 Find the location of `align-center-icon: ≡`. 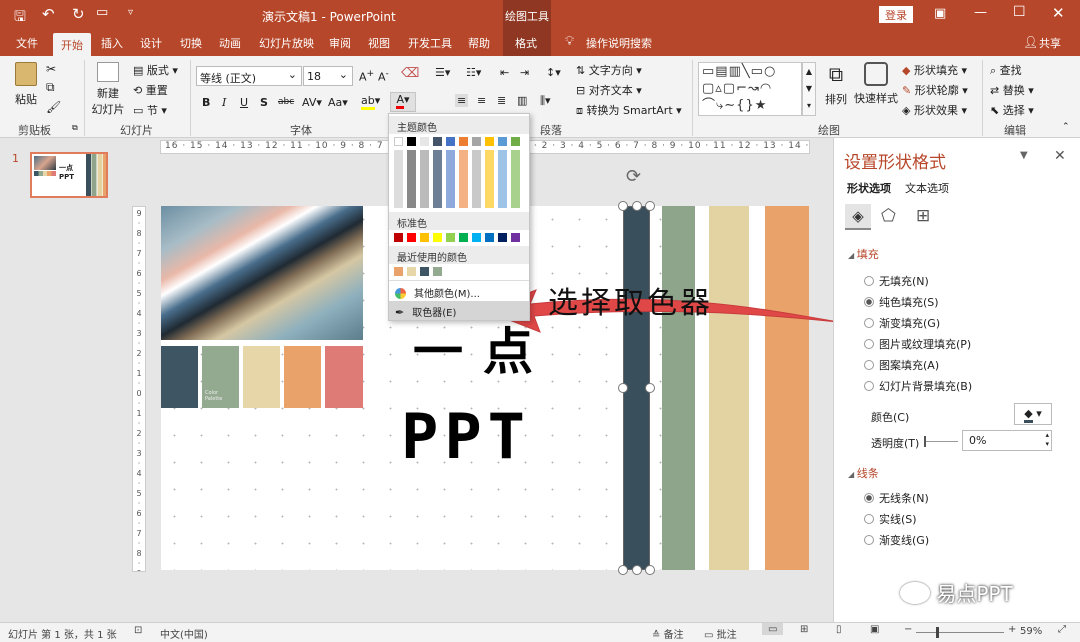

align-center-icon: ≡ is located at coordinates (462, 100).